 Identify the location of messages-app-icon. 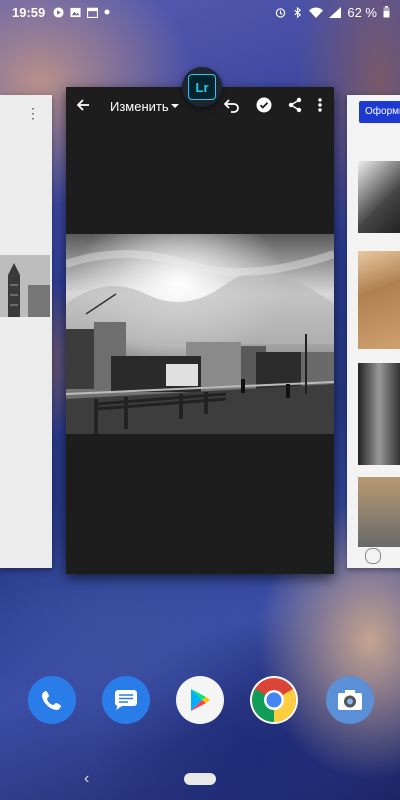
(126, 700).